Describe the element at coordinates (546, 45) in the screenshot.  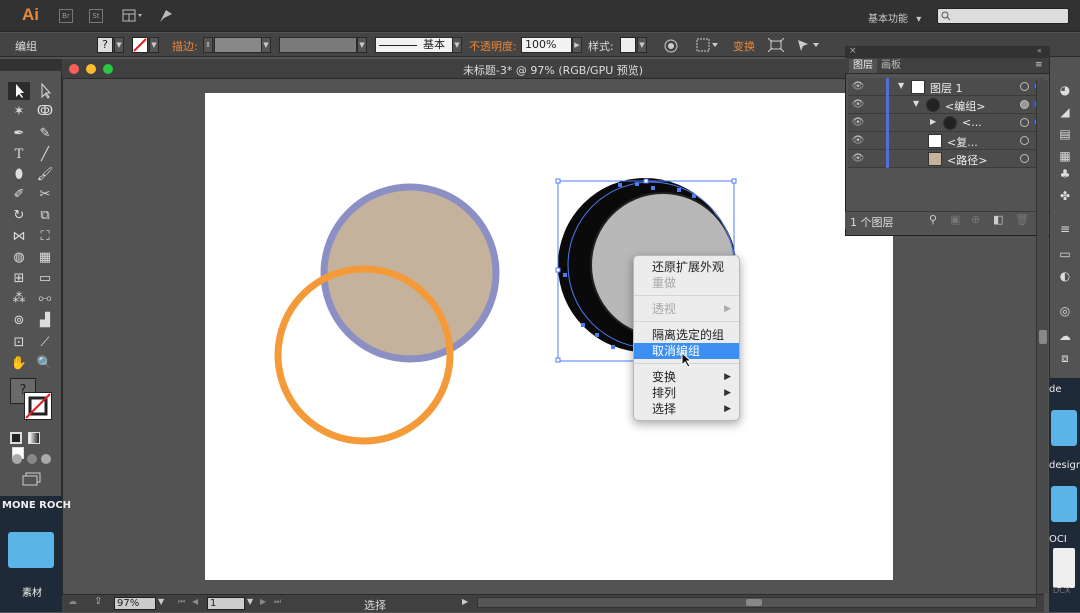
I see `opacity-field: 100%` at that location.